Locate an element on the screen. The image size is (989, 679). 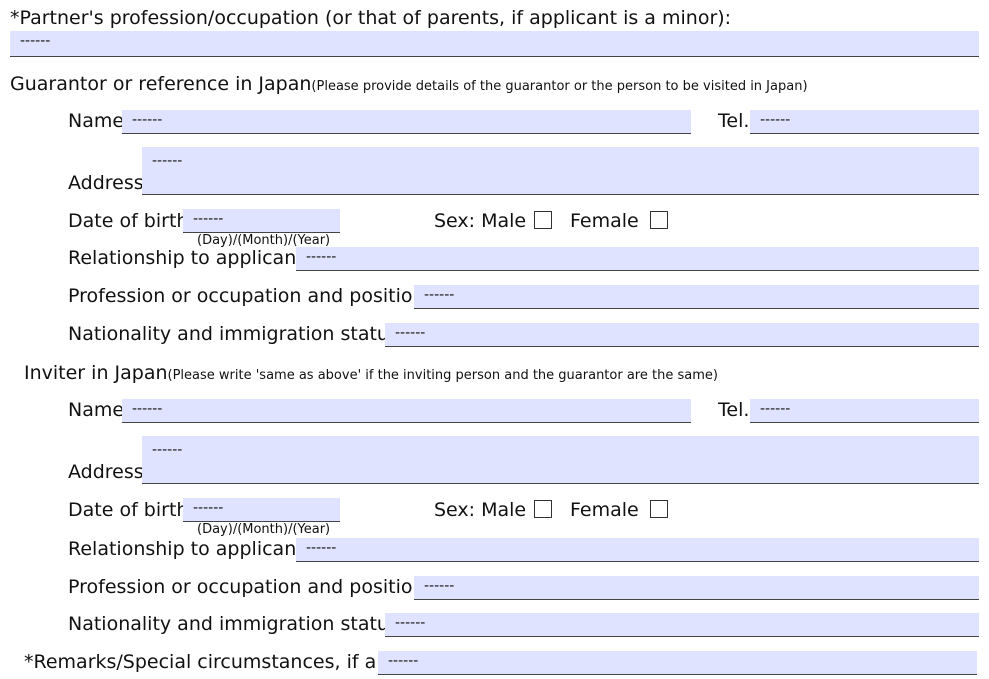
inviter-dob-field: ------ is located at coordinates (261, 510).